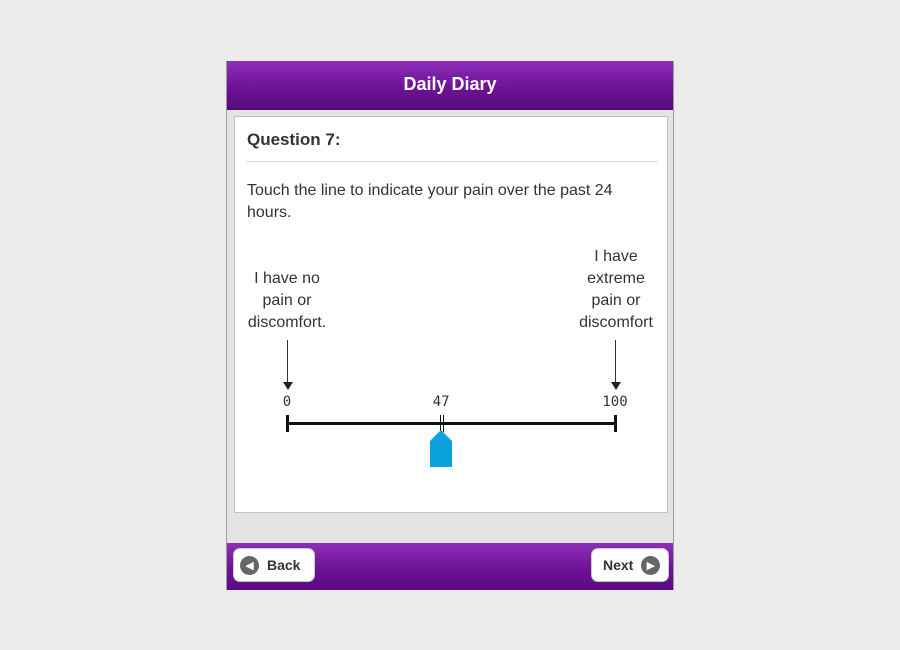 Image resolution: width=900 pixels, height=650 pixels. I want to click on right-anchor-line-4: discomfort, so click(616, 322).